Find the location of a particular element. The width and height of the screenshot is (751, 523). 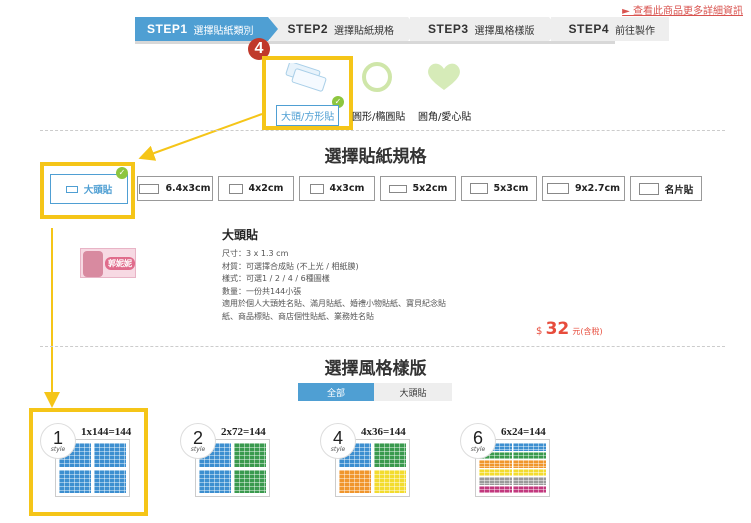

size-option-4: 4x3cm is located at coordinates (337, 188).